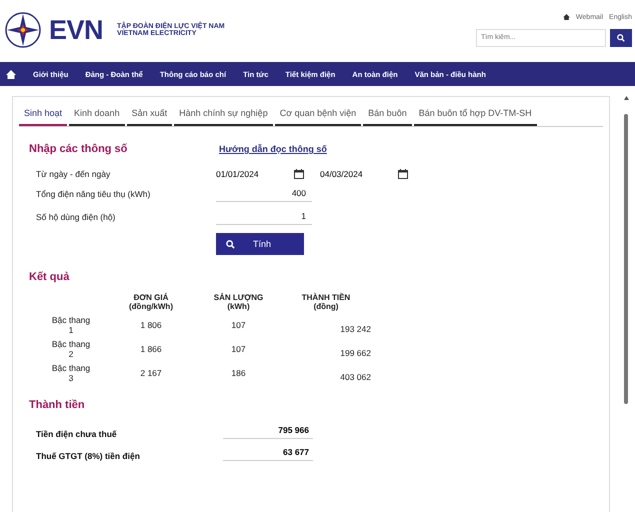  I want to click on tier-label: Bậc thang 1, so click(71, 325).